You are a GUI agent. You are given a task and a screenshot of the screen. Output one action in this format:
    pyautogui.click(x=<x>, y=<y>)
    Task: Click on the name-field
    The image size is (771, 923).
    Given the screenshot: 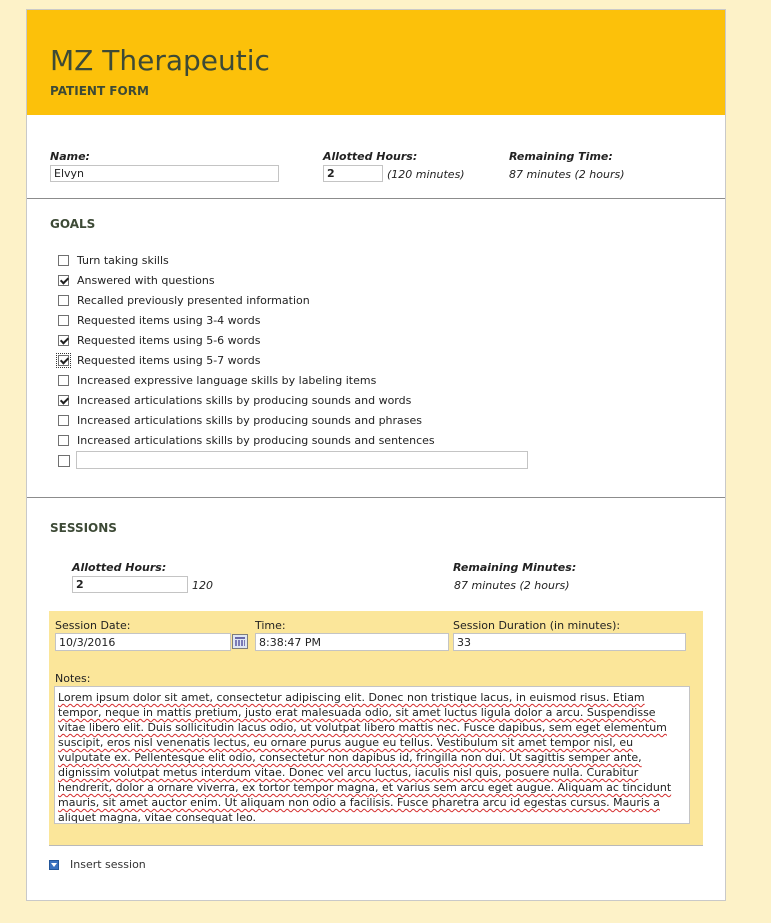 What is the action you would take?
    pyautogui.click(x=164, y=173)
    